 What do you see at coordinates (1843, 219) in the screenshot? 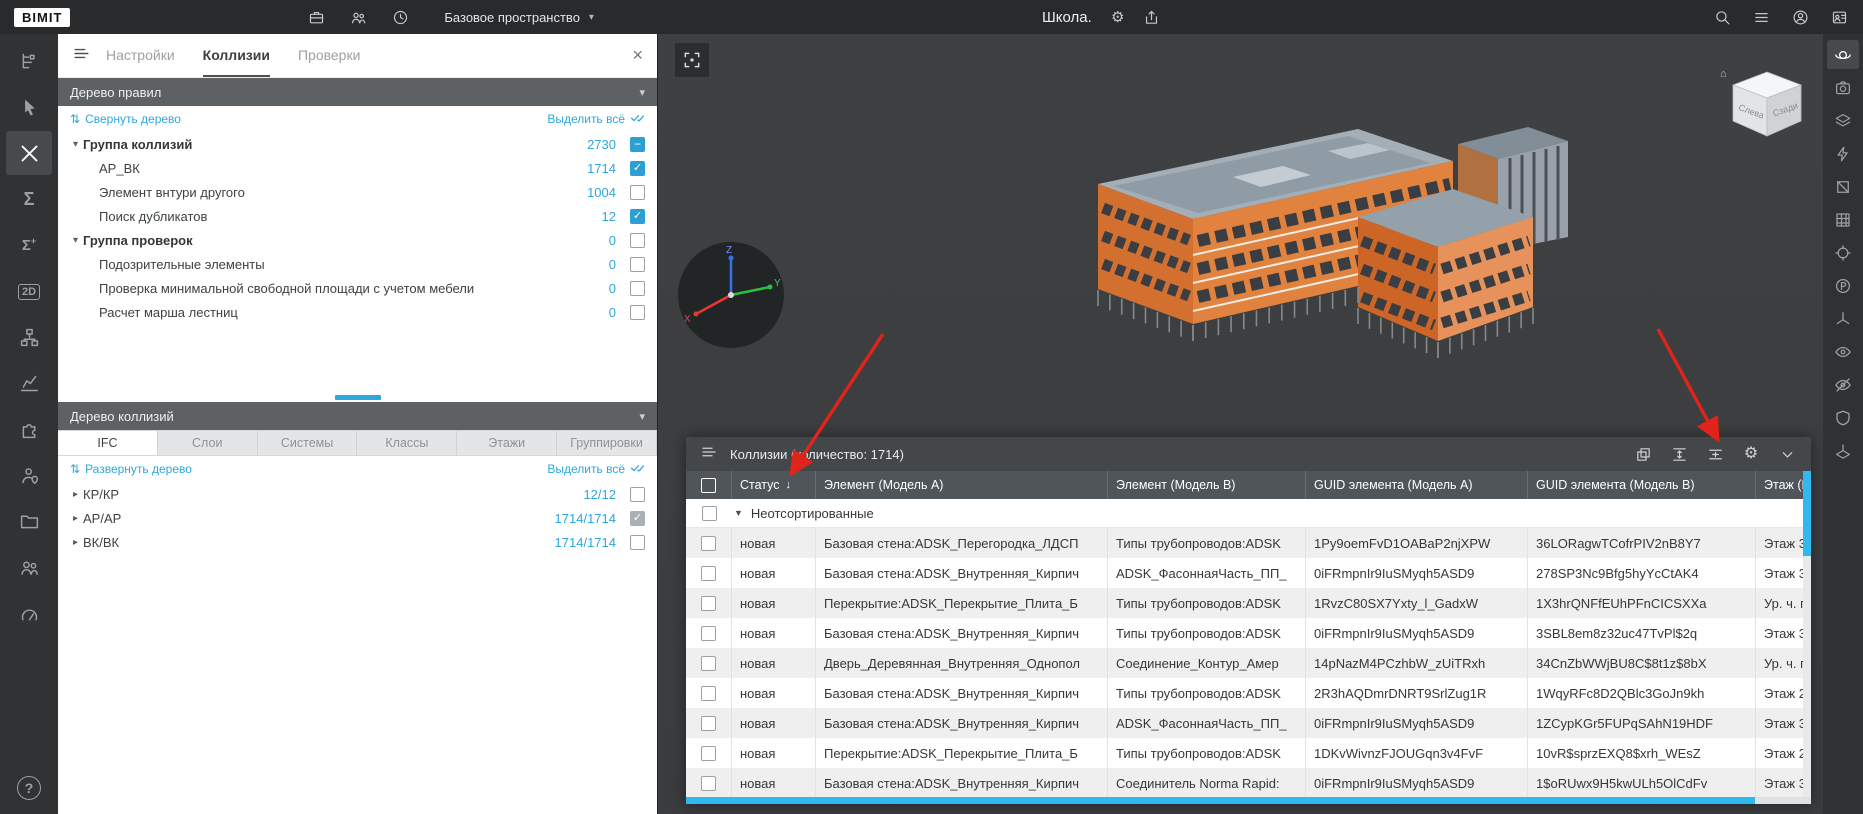
I see `grid-icon` at bounding box center [1843, 219].